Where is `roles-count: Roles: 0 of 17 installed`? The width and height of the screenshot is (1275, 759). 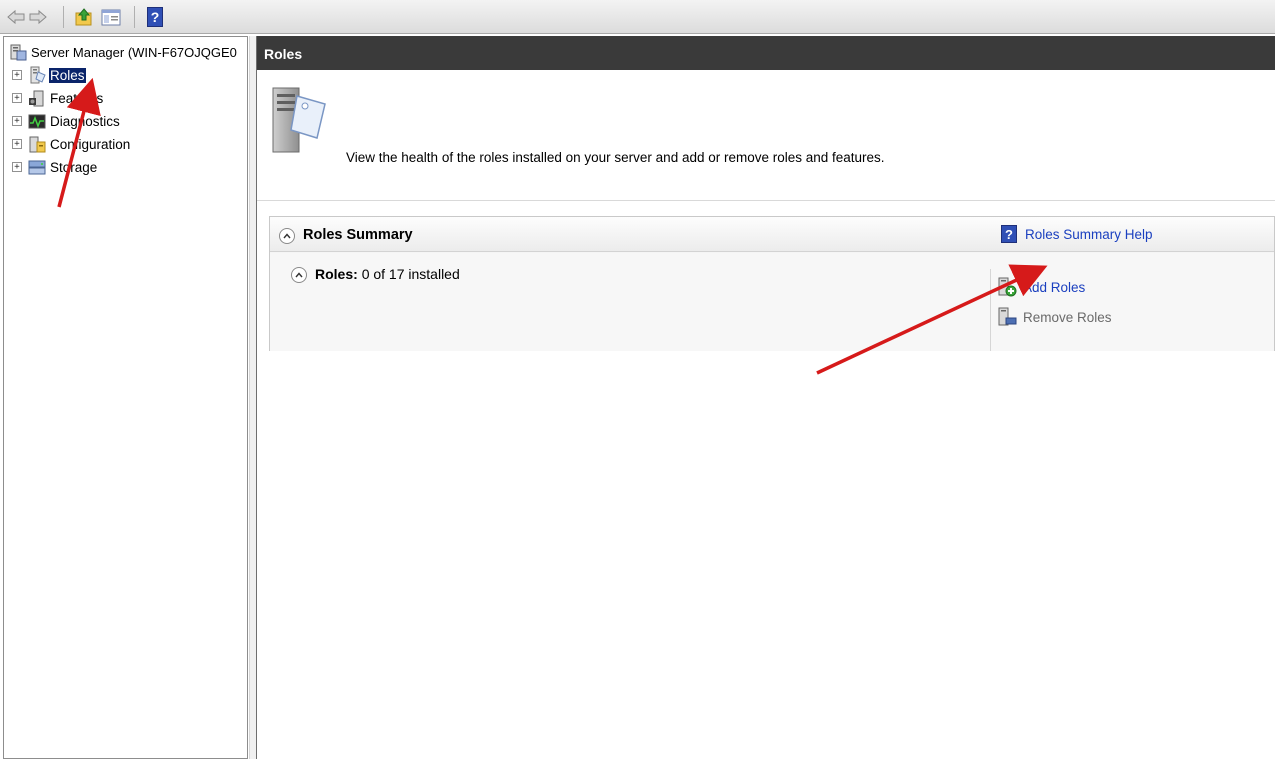
roles-count: Roles: 0 of 17 installed is located at coordinates (387, 274).